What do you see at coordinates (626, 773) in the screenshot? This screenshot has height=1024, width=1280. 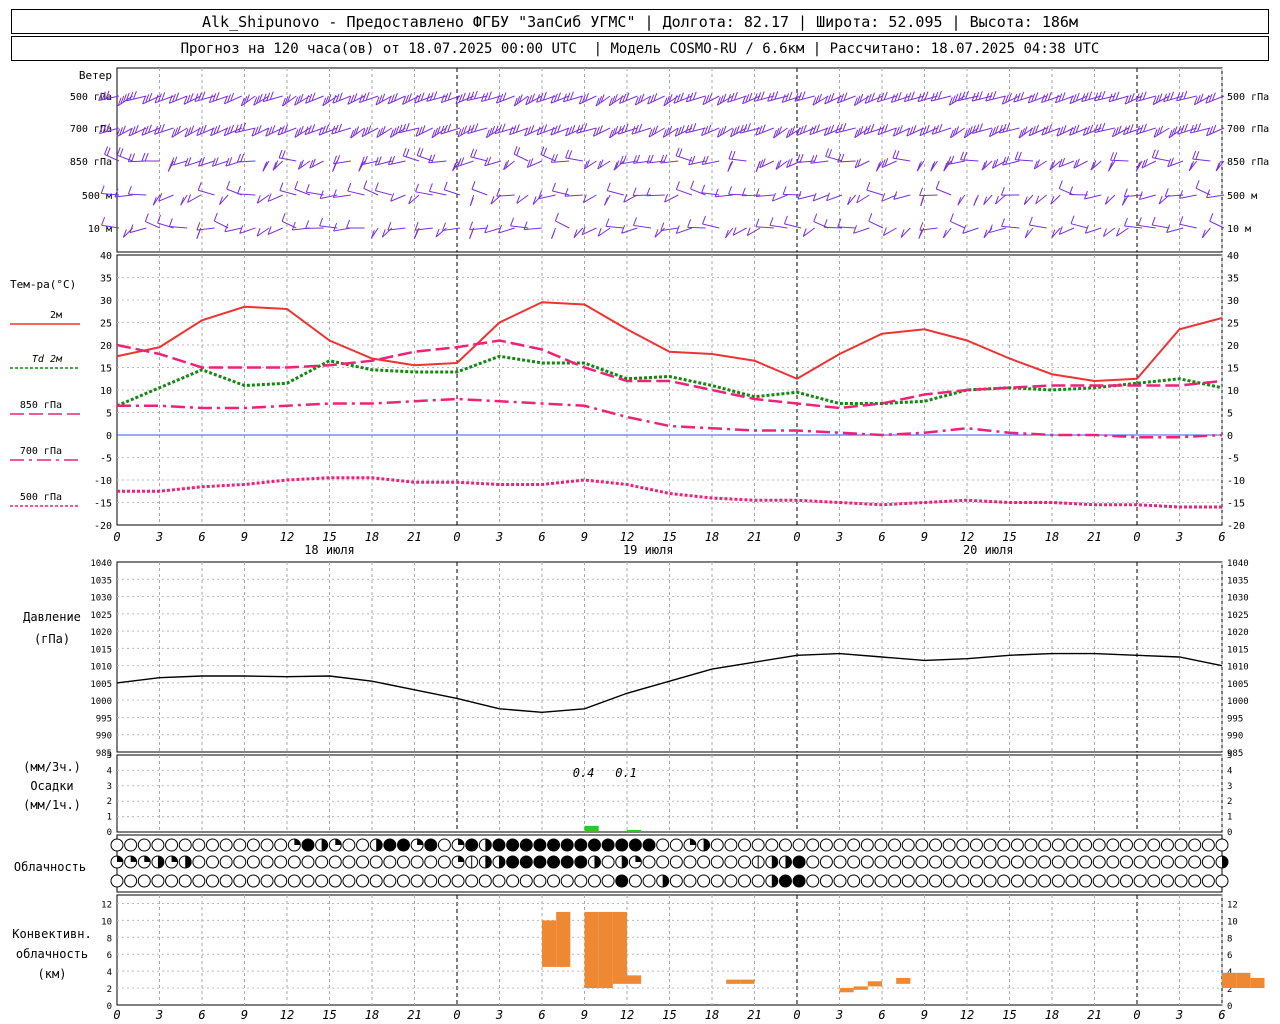 I see `precip-label: 0.1` at bounding box center [626, 773].